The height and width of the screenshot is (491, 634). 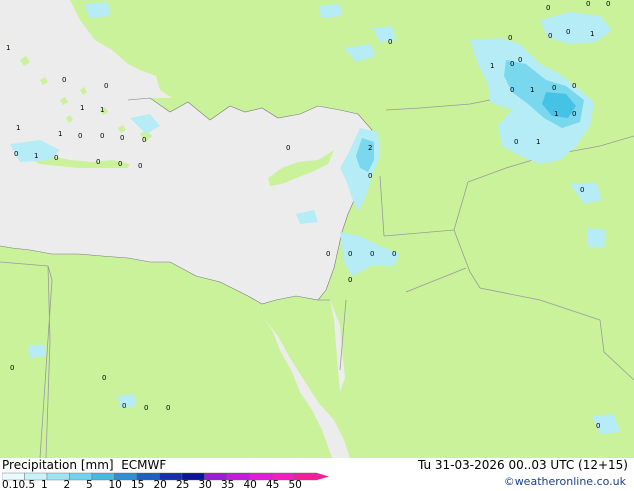 I want to click on scale-label: 5, so click(x=89, y=485).